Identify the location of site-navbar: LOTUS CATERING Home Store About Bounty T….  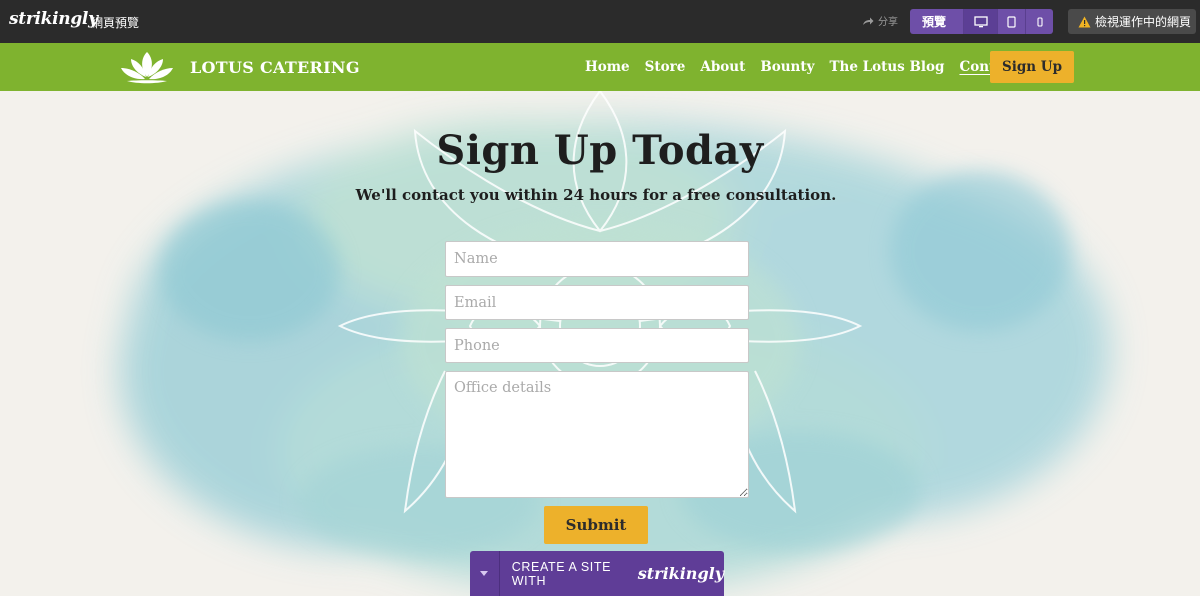
(600, 67).